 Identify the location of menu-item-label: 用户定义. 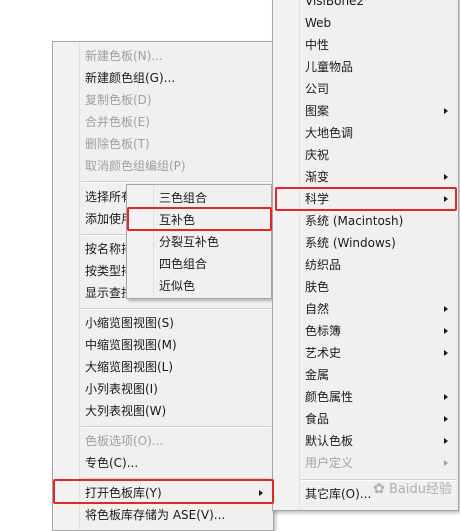
(329, 463).